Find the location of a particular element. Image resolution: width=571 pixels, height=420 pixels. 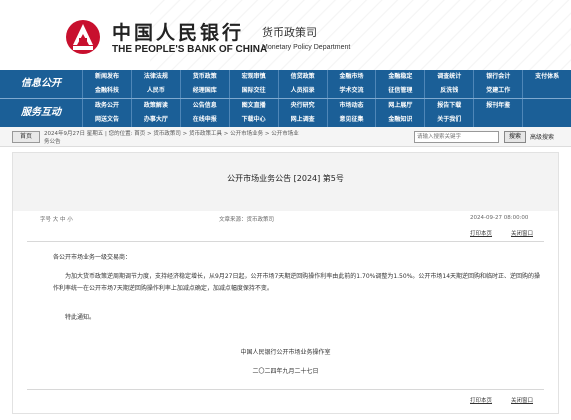

nav-item: 新闻发布 is located at coordinates (106, 77).